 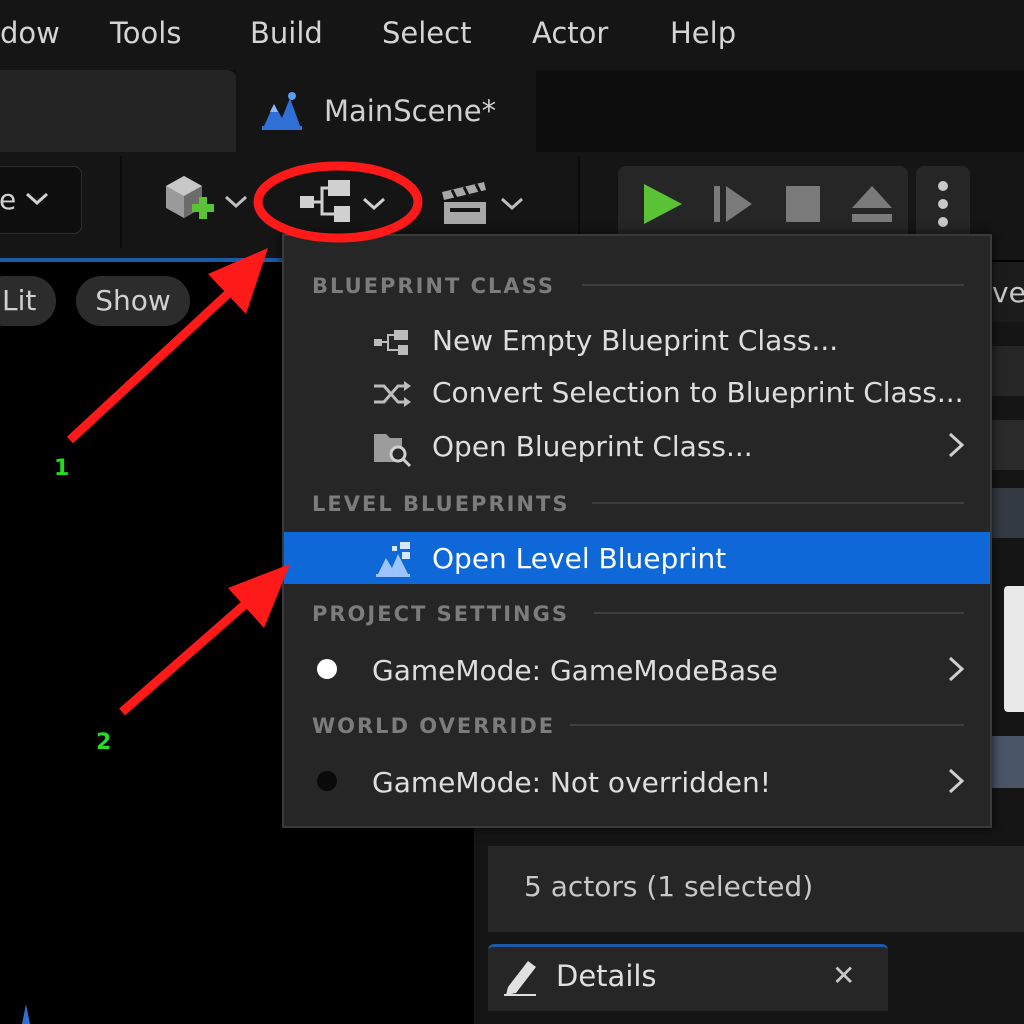 I want to click on show-button: Show, so click(x=133, y=301).